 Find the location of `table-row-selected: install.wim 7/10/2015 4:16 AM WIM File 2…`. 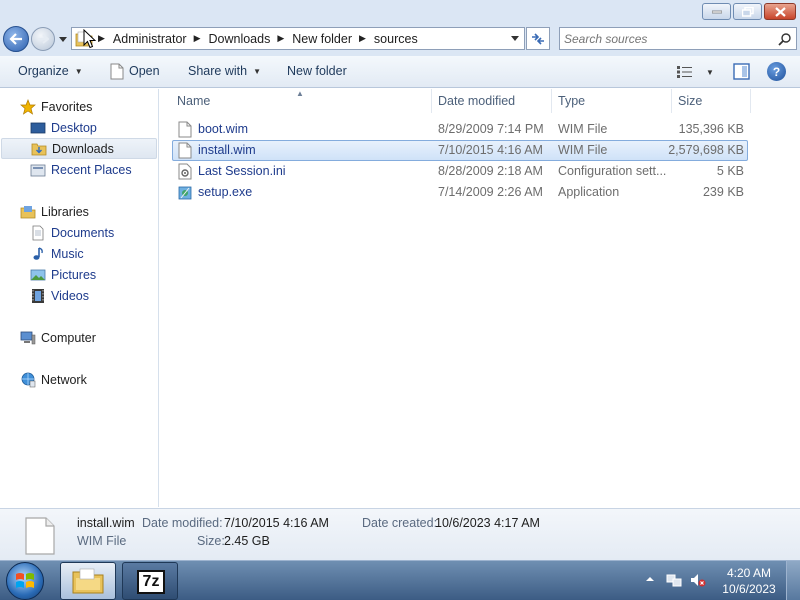

table-row-selected: install.wim 7/10/2015 4:16 AM WIM File 2… is located at coordinates (460, 150).